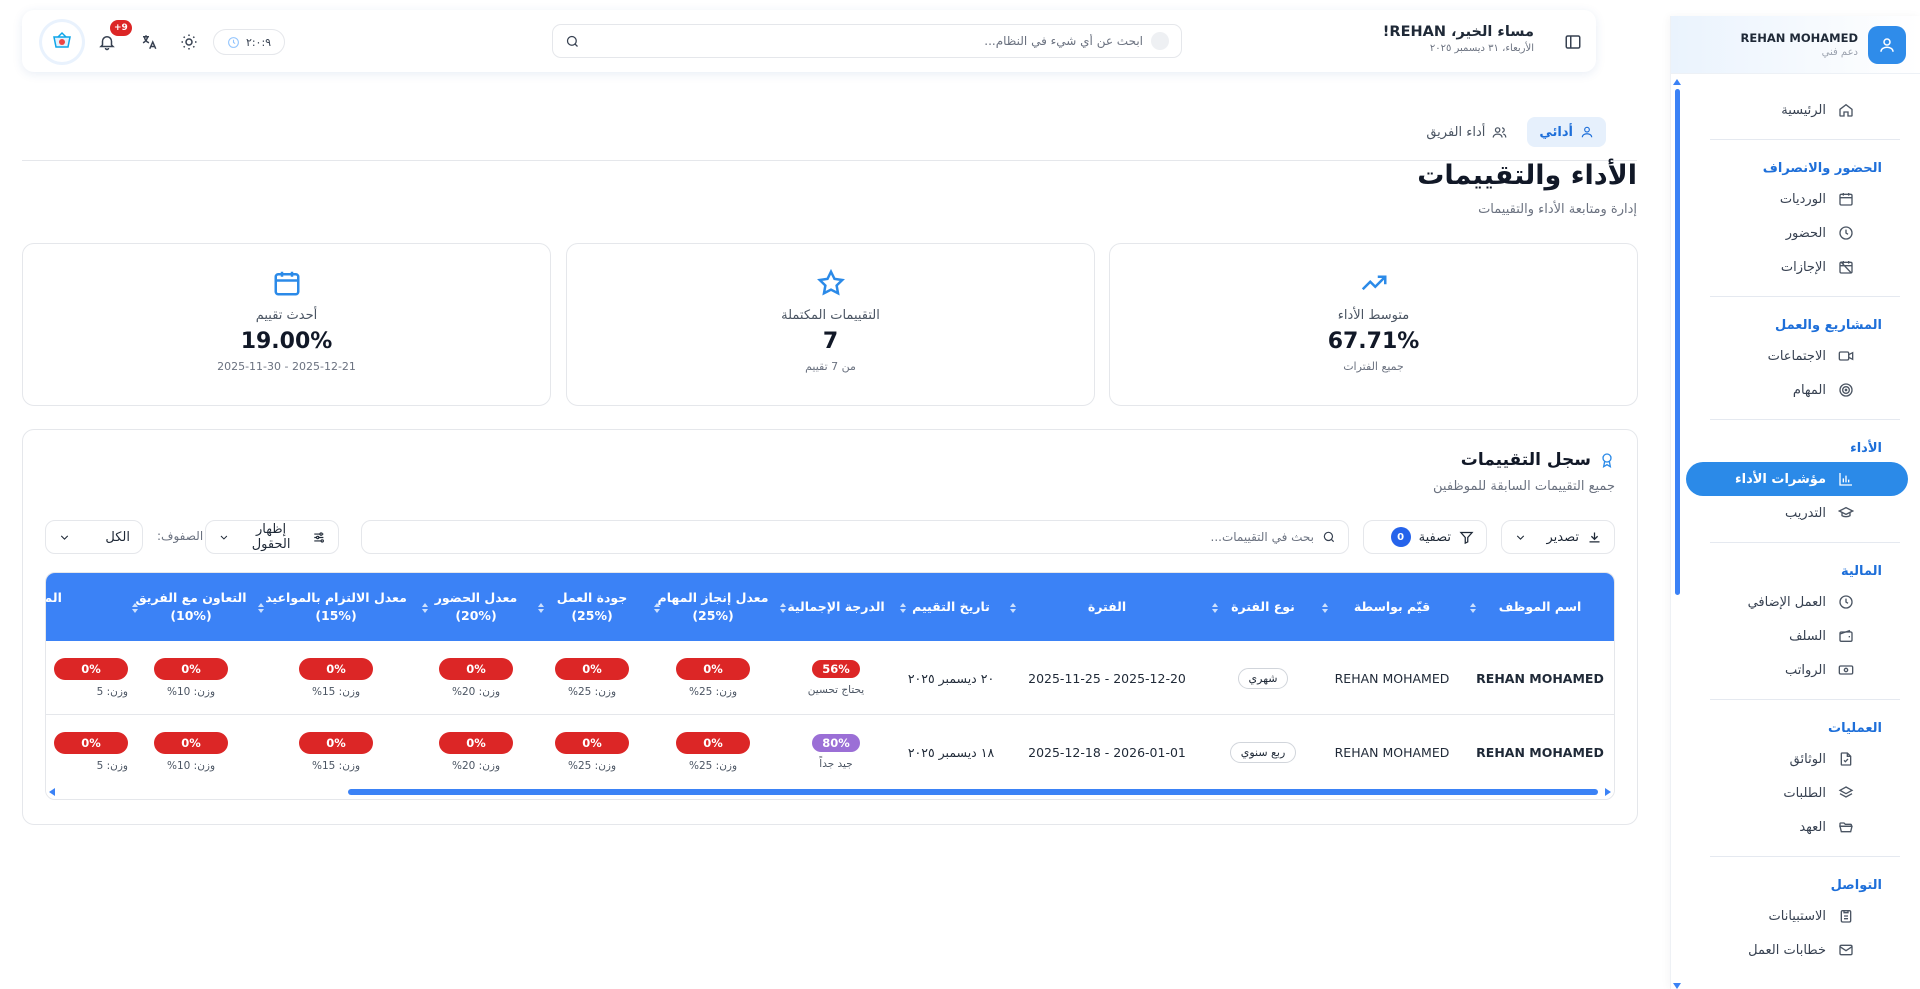 The height and width of the screenshot is (989, 1920). What do you see at coordinates (191, 607) in the screenshot?
I see `column-header-teamwork: التعاون مع الفريق (10%)` at bounding box center [191, 607].